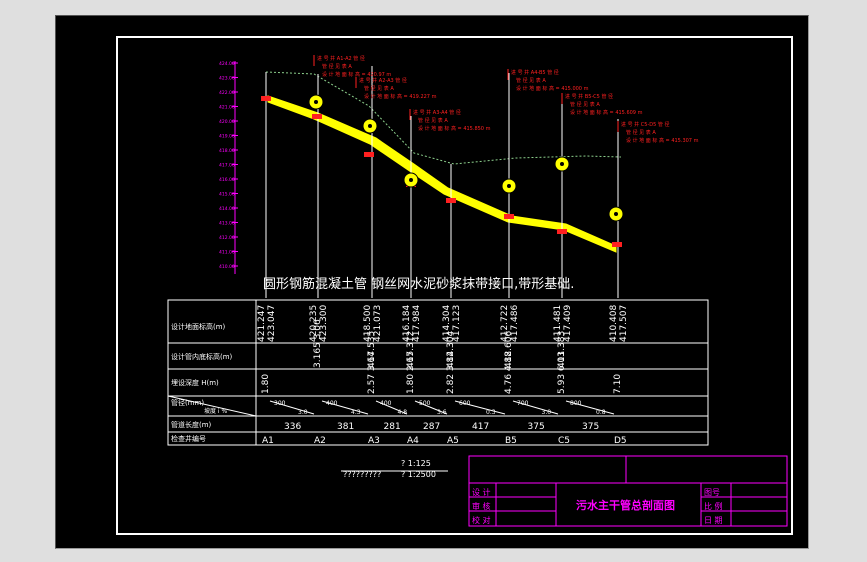 The image size is (867, 562). What do you see at coordinates (195, 382) in the screenshot?
I see `table-row-label: 埋设深度 H(m)` at bounding box center [195, 382].